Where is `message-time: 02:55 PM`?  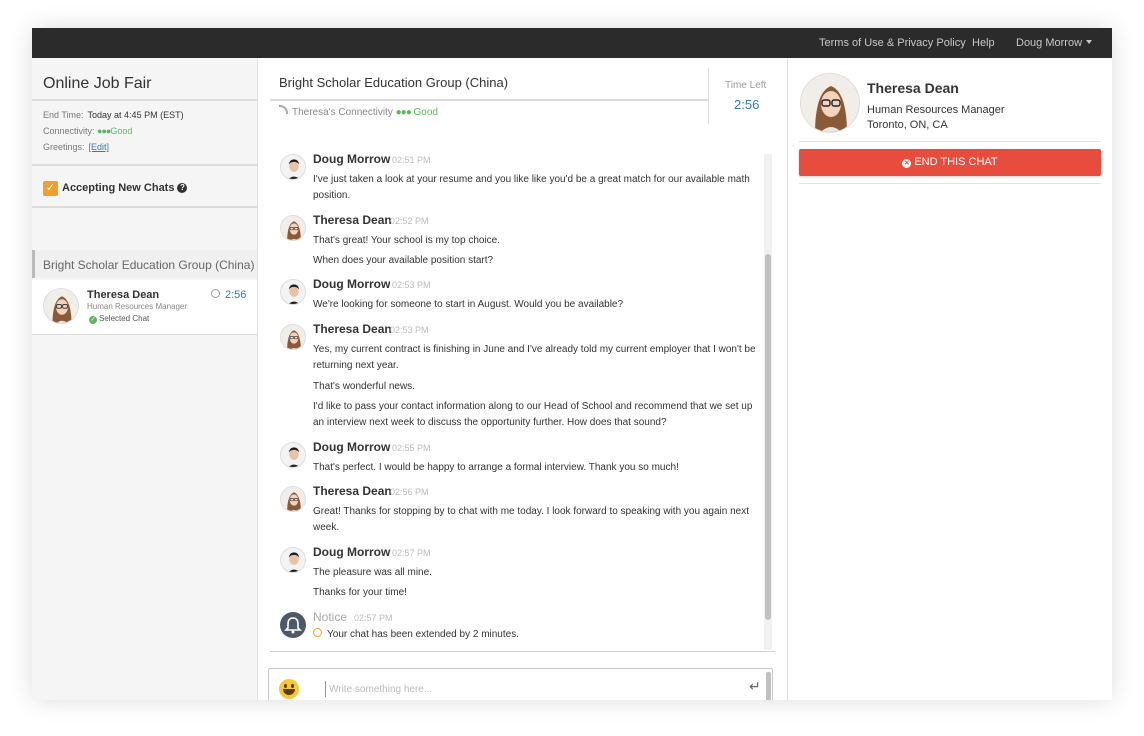
message-time: 02:55 PM is located at coordinates (411, 448).